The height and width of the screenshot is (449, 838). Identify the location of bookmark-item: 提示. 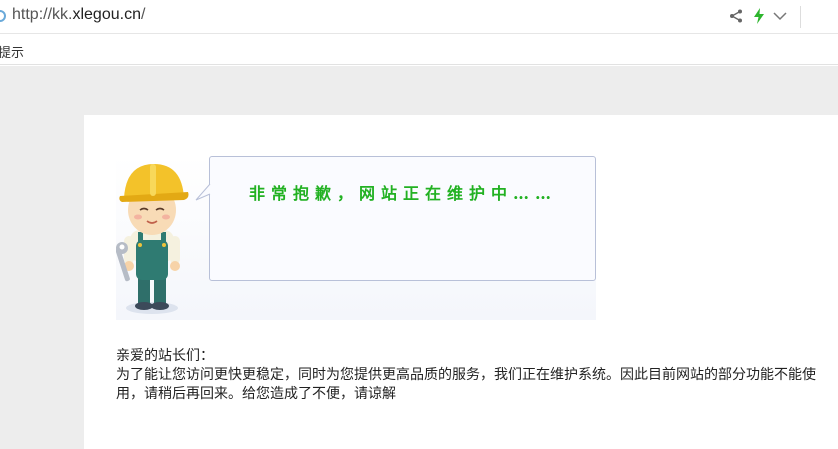
(12, 51).